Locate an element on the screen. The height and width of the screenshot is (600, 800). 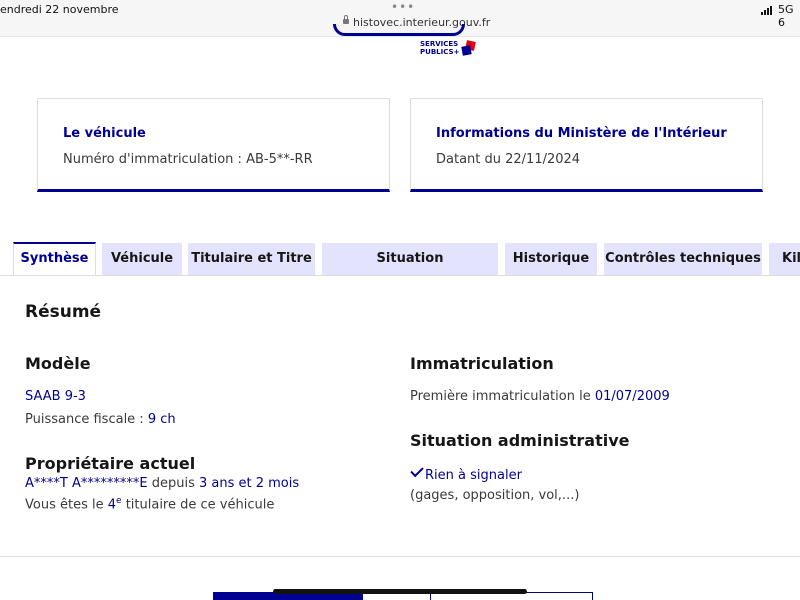
admin-detail: (gages, opposition, vol,...) is located at coordinates (495, 495).